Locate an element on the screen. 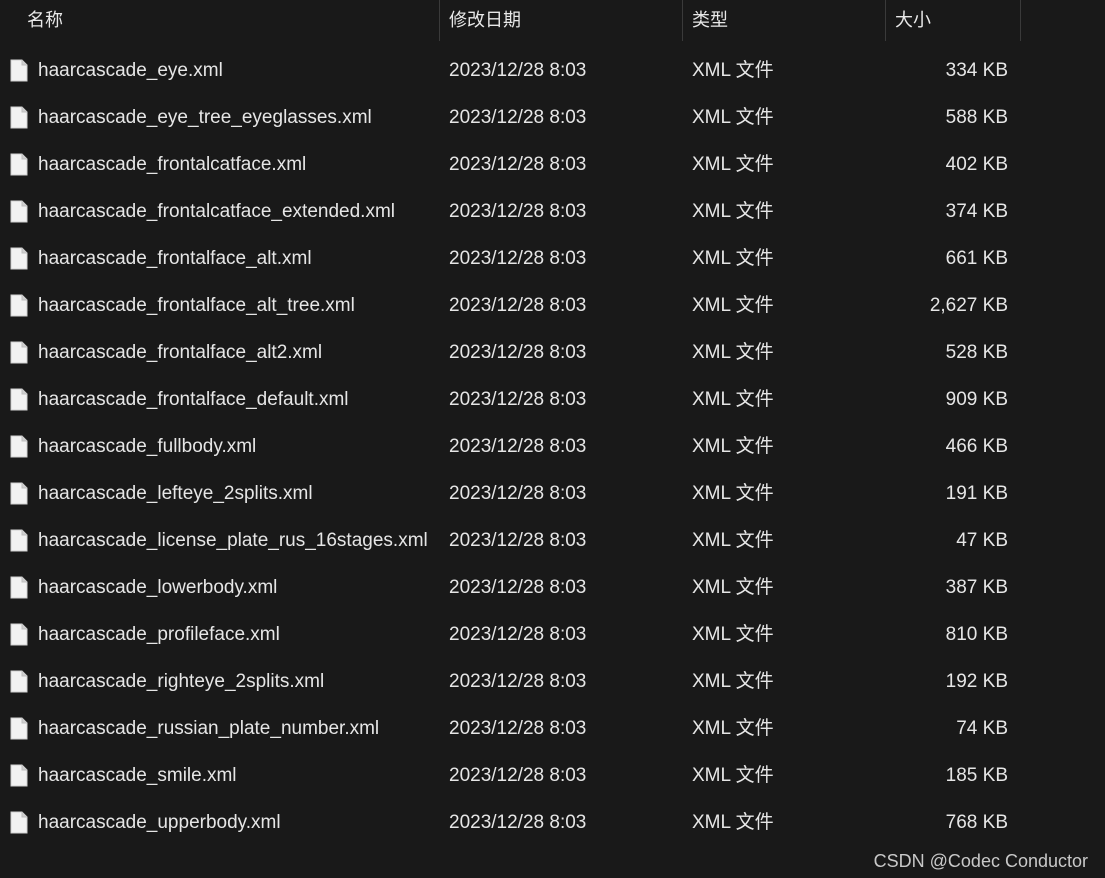 Image resolution: width=1105 pixels, height=878 pixels. file-name: haarcascade_frontalface_alt2.xml is located at coordinates (180, 352).